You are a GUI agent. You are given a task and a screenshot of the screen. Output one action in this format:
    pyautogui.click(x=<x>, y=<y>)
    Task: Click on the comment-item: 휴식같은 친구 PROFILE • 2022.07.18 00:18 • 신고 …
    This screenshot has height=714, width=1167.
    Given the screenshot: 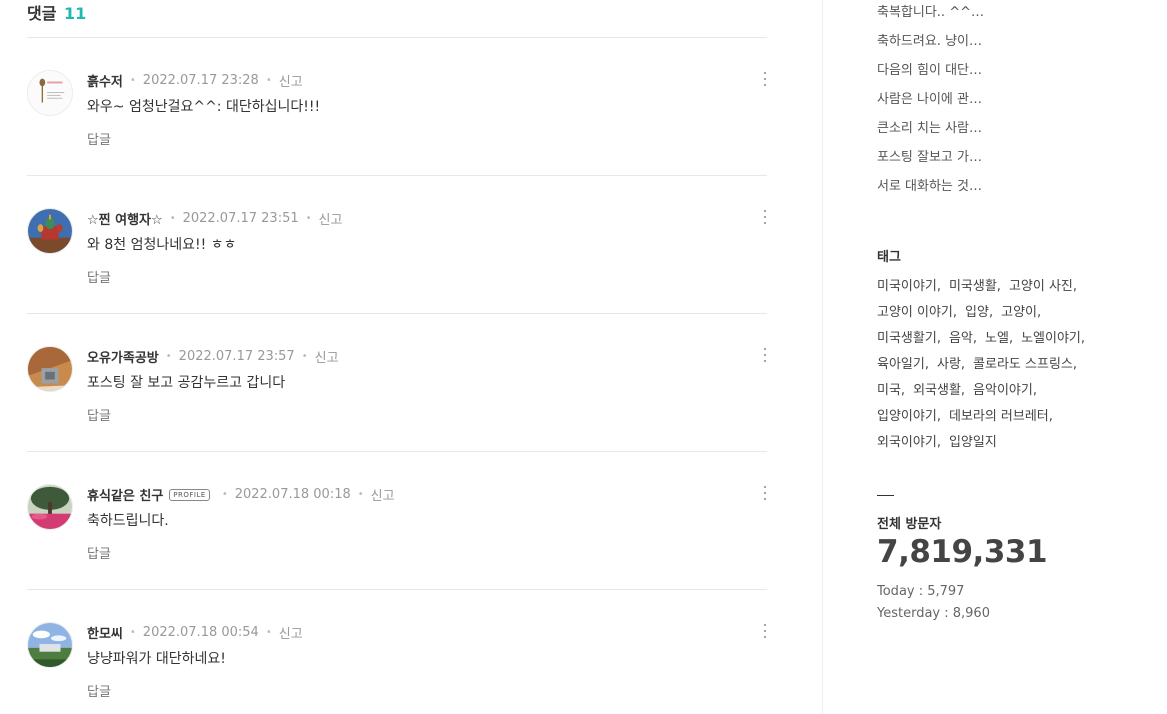 What is the action you would take?
    pyautogui.click(x=397, y=521)
    